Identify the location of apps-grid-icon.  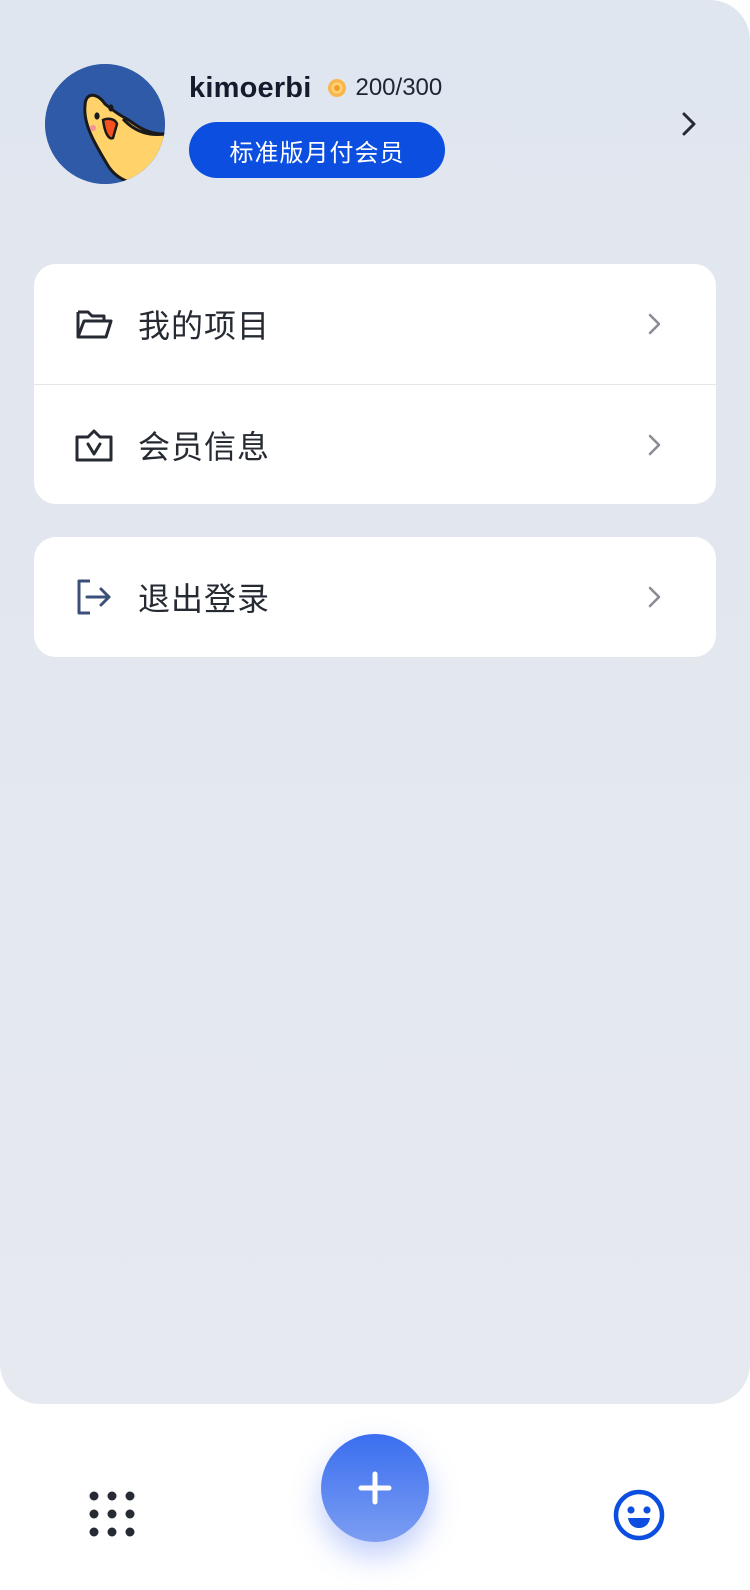
(112, 1516).